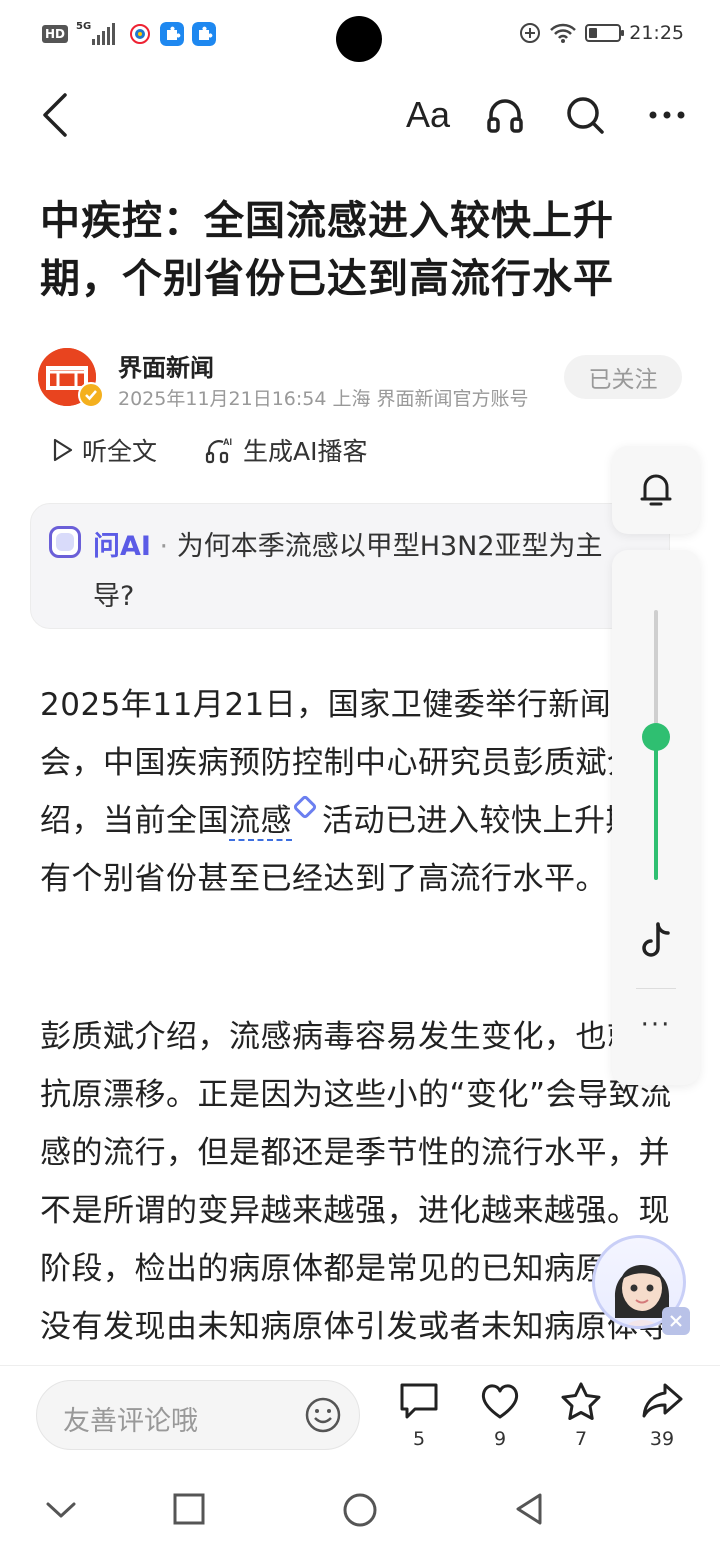 The image size is (720, 1560). What do you see at coordinates (581, 1401) in the screenshot?
I see `star-icon` at bounding box center [581, 1401].